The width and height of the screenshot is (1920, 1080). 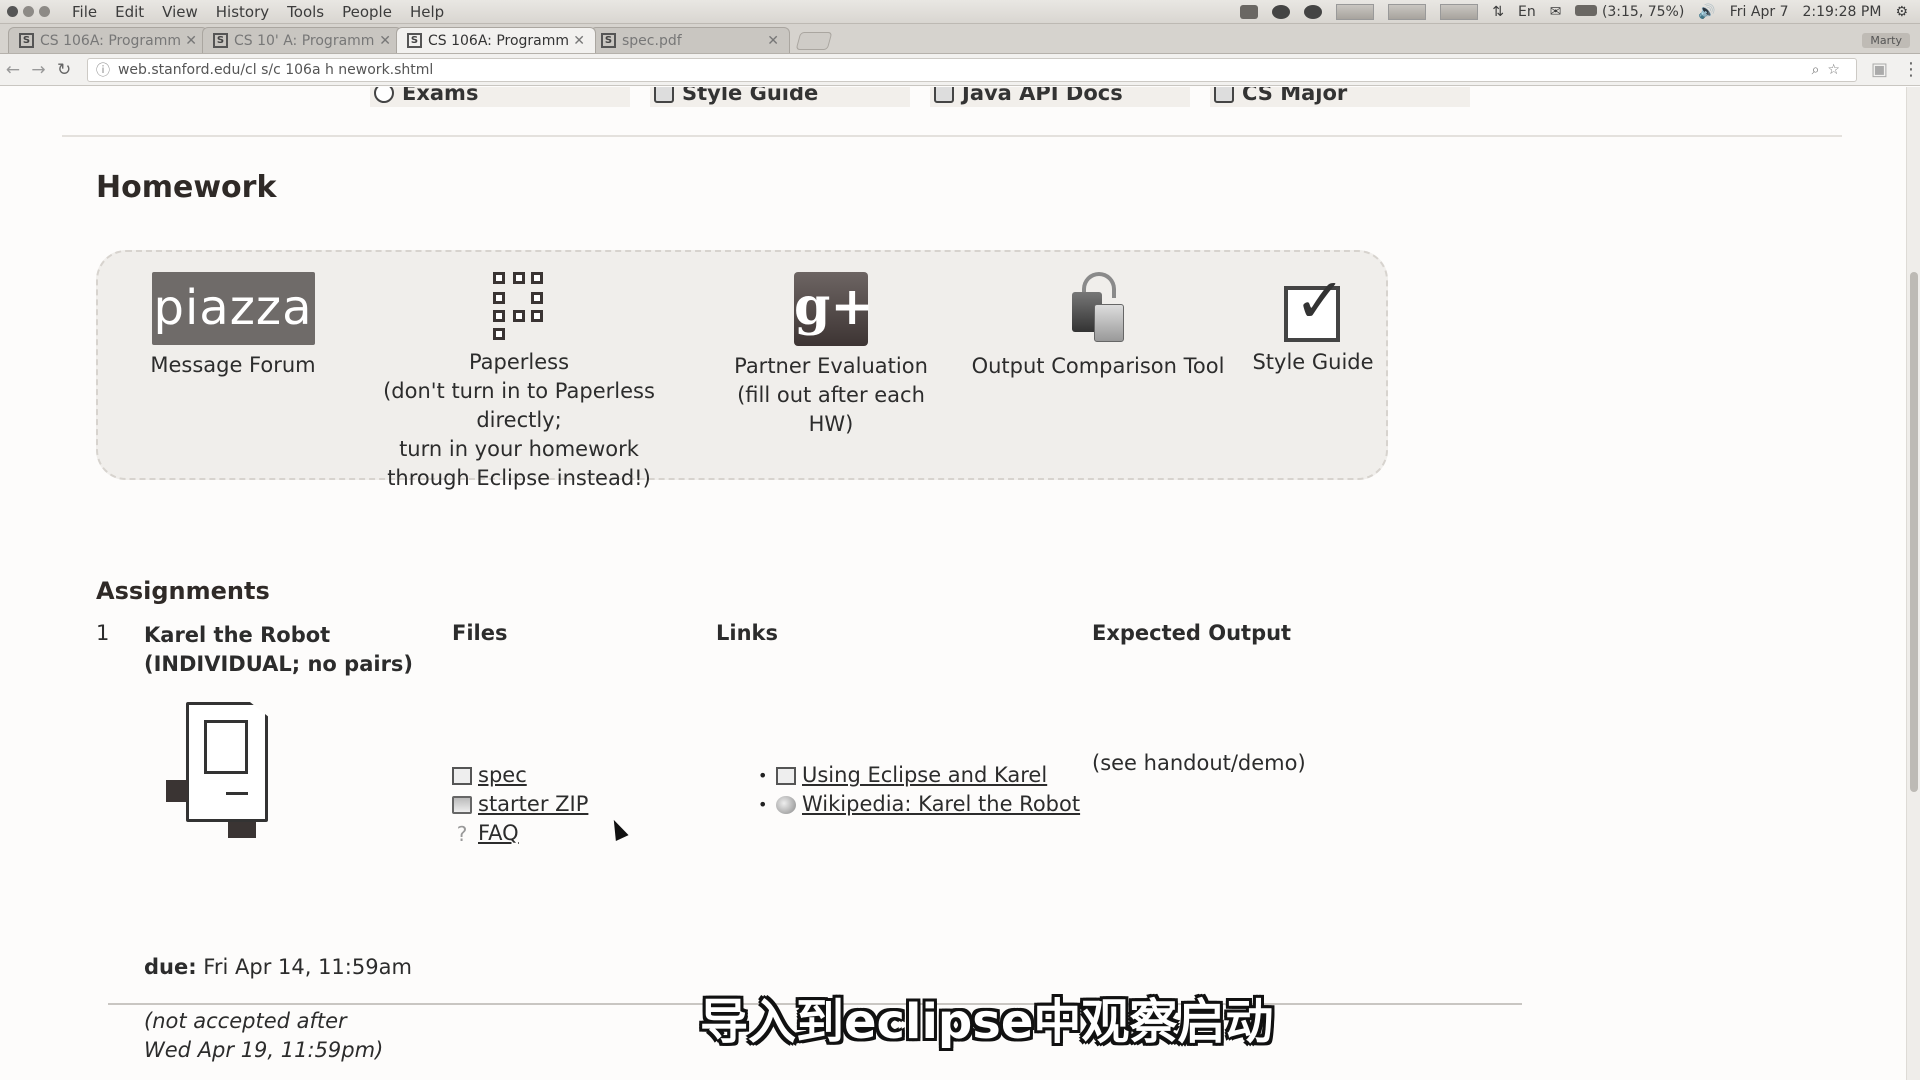 What do you see at coordinates (1914, 532) in the screenshot?
I see `scrollbar-thumb` at bounding box center [1914, 532].